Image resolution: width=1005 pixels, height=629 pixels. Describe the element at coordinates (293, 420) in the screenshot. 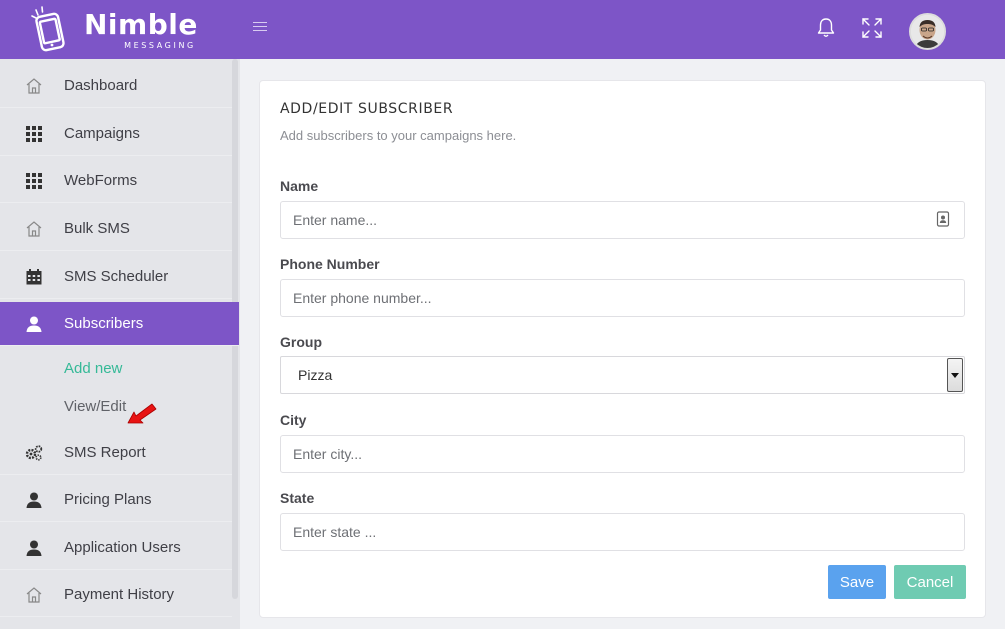

I see `city-label: City` at that location.